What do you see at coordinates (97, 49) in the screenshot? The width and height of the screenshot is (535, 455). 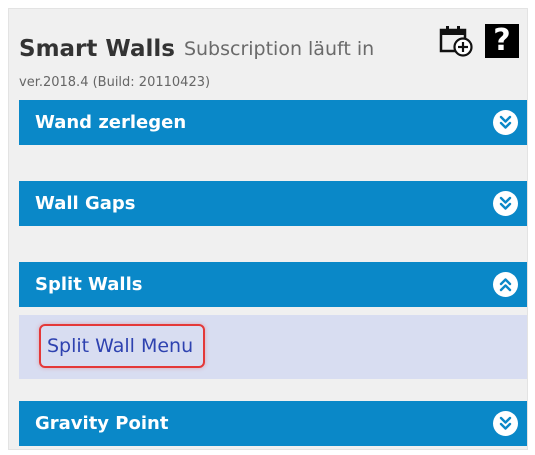 I see `app-title: Smart Walls` at bounding box center [97, 49].